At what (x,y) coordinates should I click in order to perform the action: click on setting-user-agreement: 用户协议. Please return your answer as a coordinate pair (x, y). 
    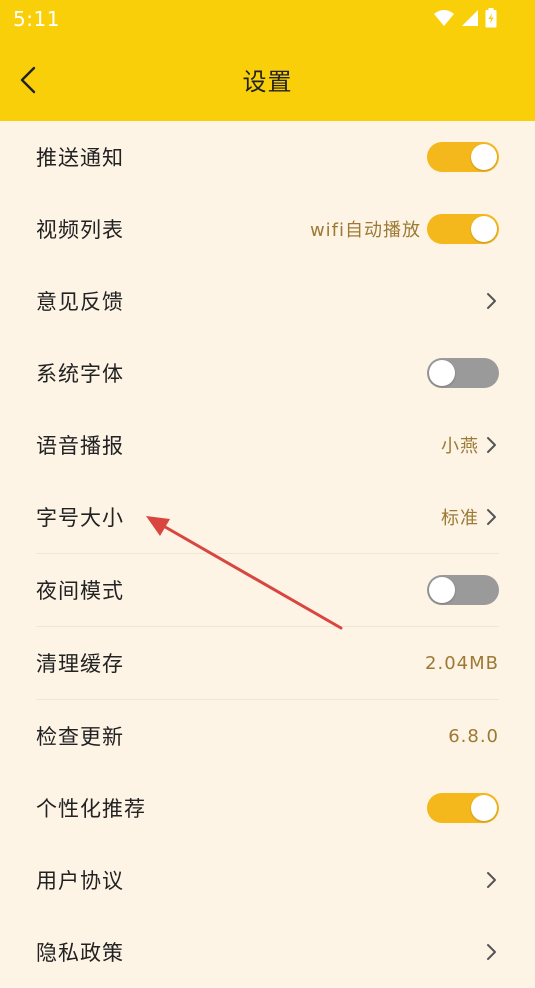
    Looking at the image, I should click on (267, 880).